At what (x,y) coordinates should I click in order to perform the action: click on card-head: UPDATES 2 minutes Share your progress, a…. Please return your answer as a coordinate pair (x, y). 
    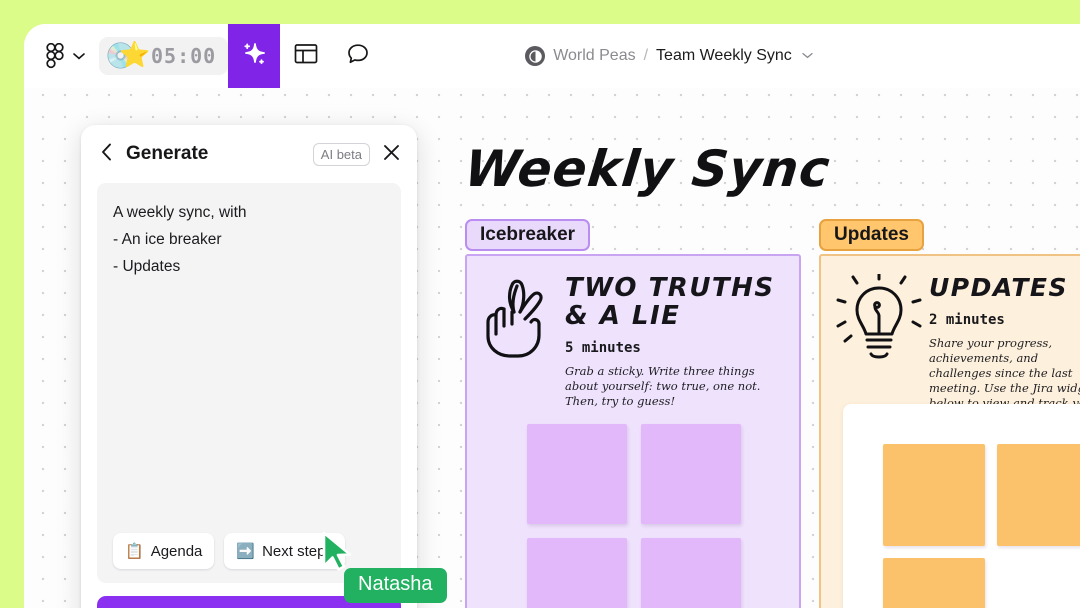
    Looking at the image, I should click on (950, 341).